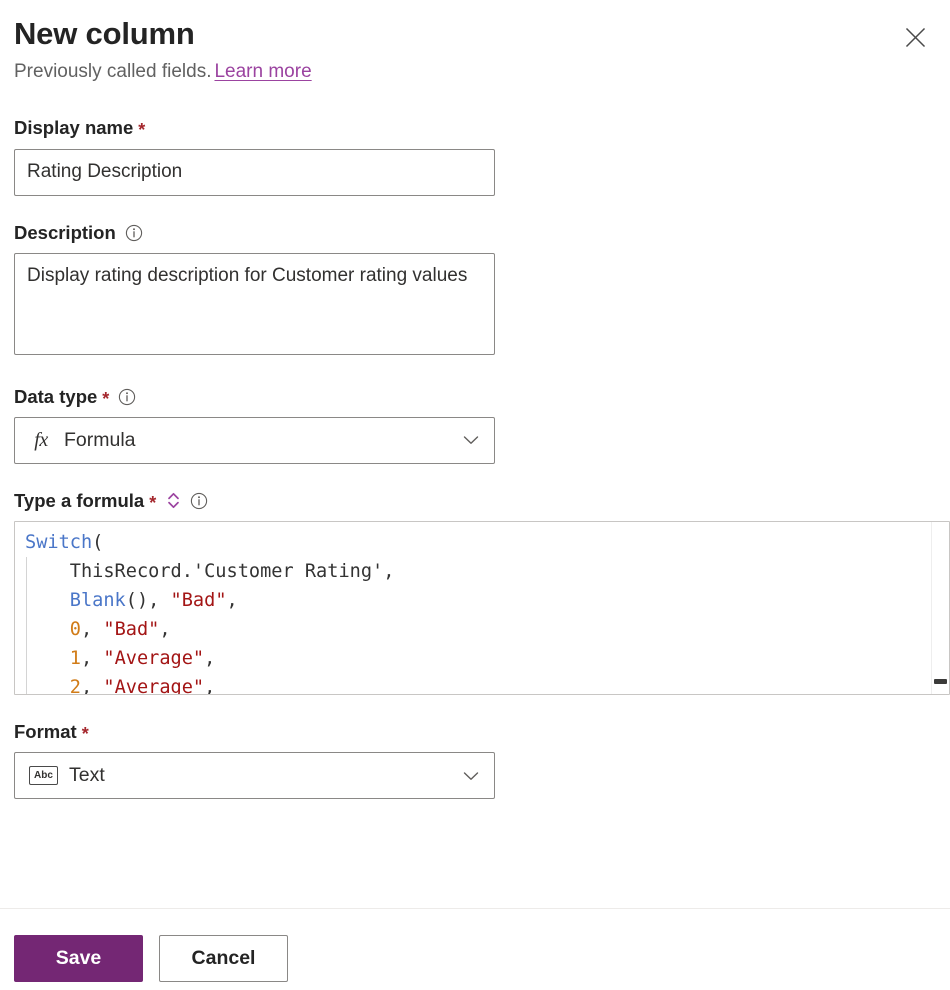 The height and width of the screenshot is (990, 950). Describe the element at coordinates (478, 683) in the screenshot. I see `formula-line: 2, "Average",` at that location.